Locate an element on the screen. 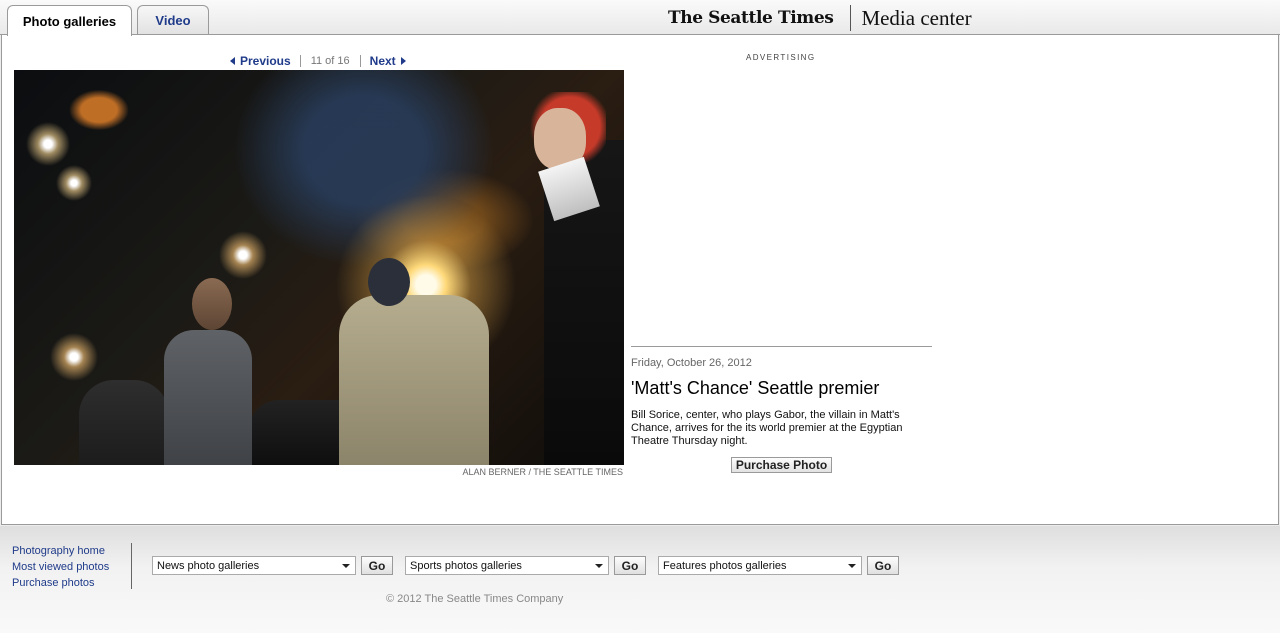 The height and width of the screenshot is (633, 1280). copyright-text: © 2012 The Seattle Times Company is located at coordinates (475, 599).